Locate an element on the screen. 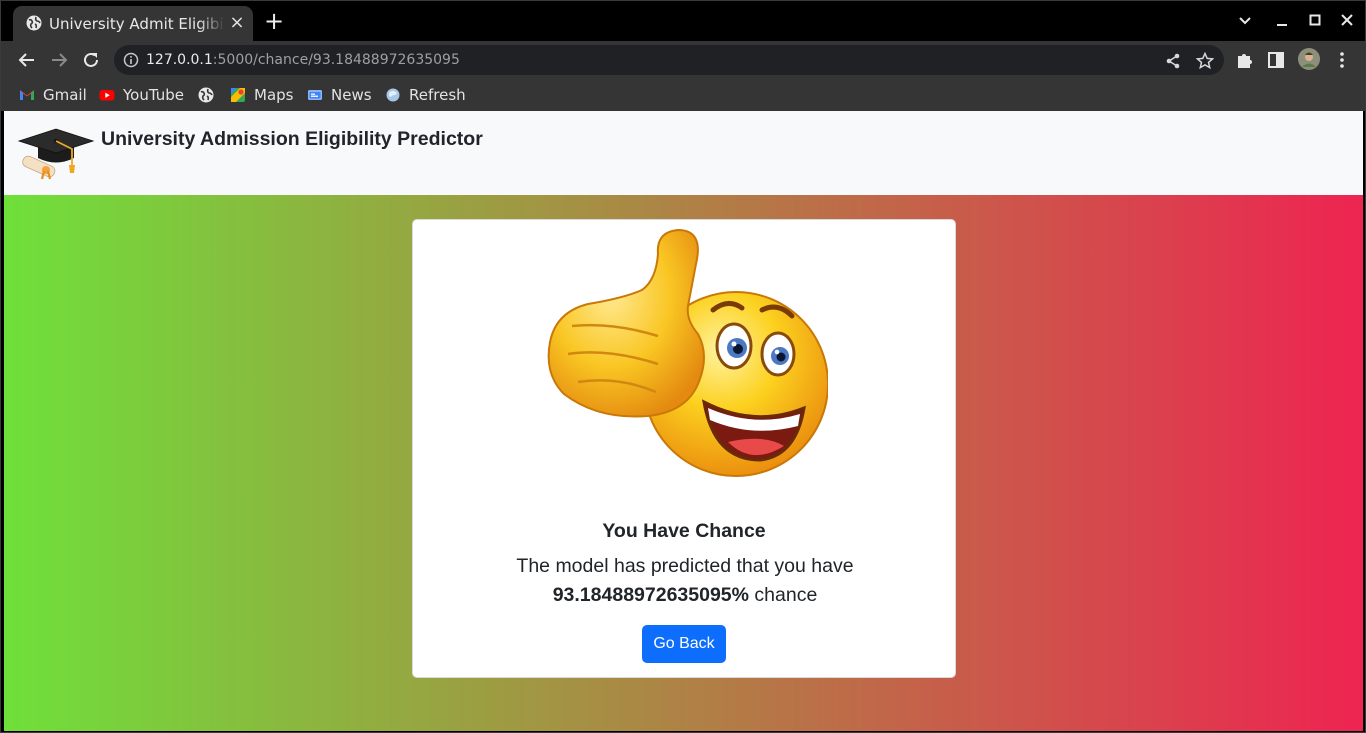 The image size is (1366, 733). bookmarks-bar: Gmail YouTube Maps News Refresh is located at coordinates (683, 95).